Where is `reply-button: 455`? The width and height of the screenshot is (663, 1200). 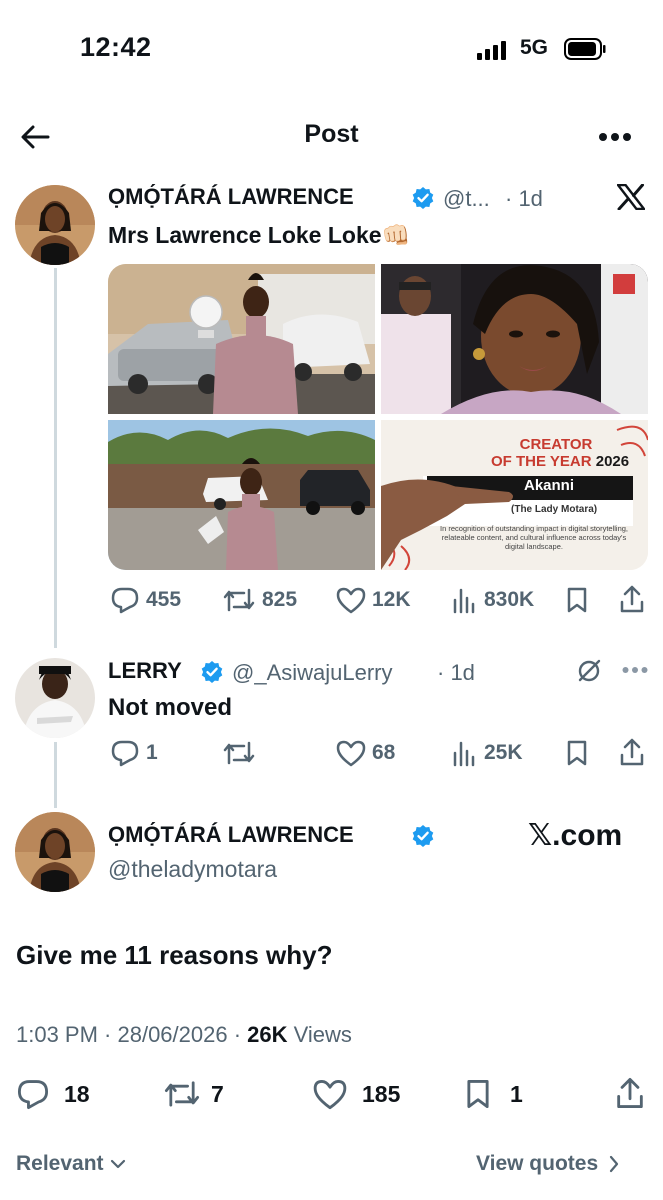
reply-button: 455 is located at coordinates (145, 600).